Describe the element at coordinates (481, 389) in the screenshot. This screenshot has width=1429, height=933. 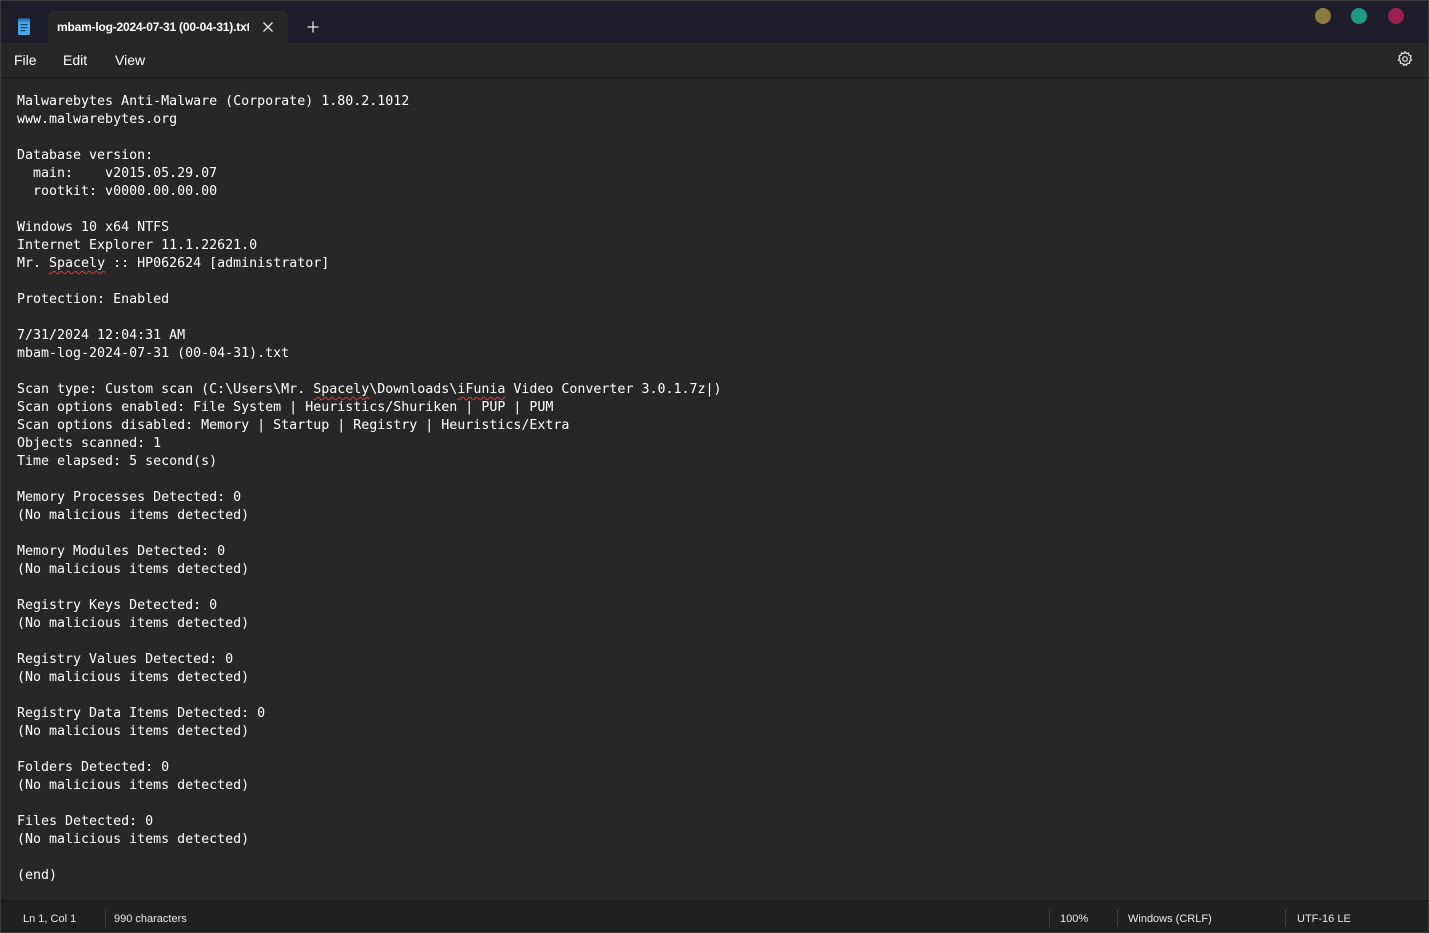
I see `misspelled-word: iFunia` at that location.